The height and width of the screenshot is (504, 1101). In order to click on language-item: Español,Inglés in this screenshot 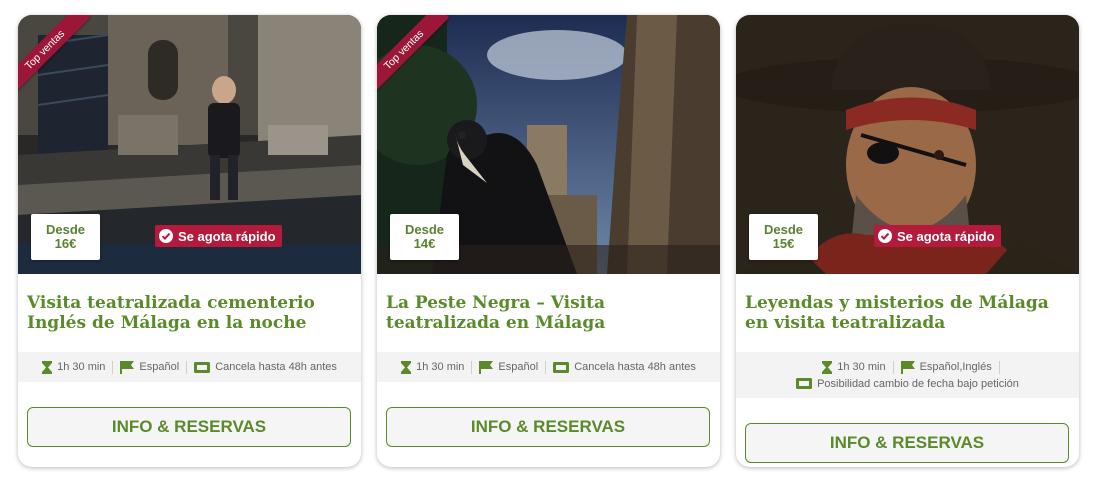, I will do `click(947, 367)`.